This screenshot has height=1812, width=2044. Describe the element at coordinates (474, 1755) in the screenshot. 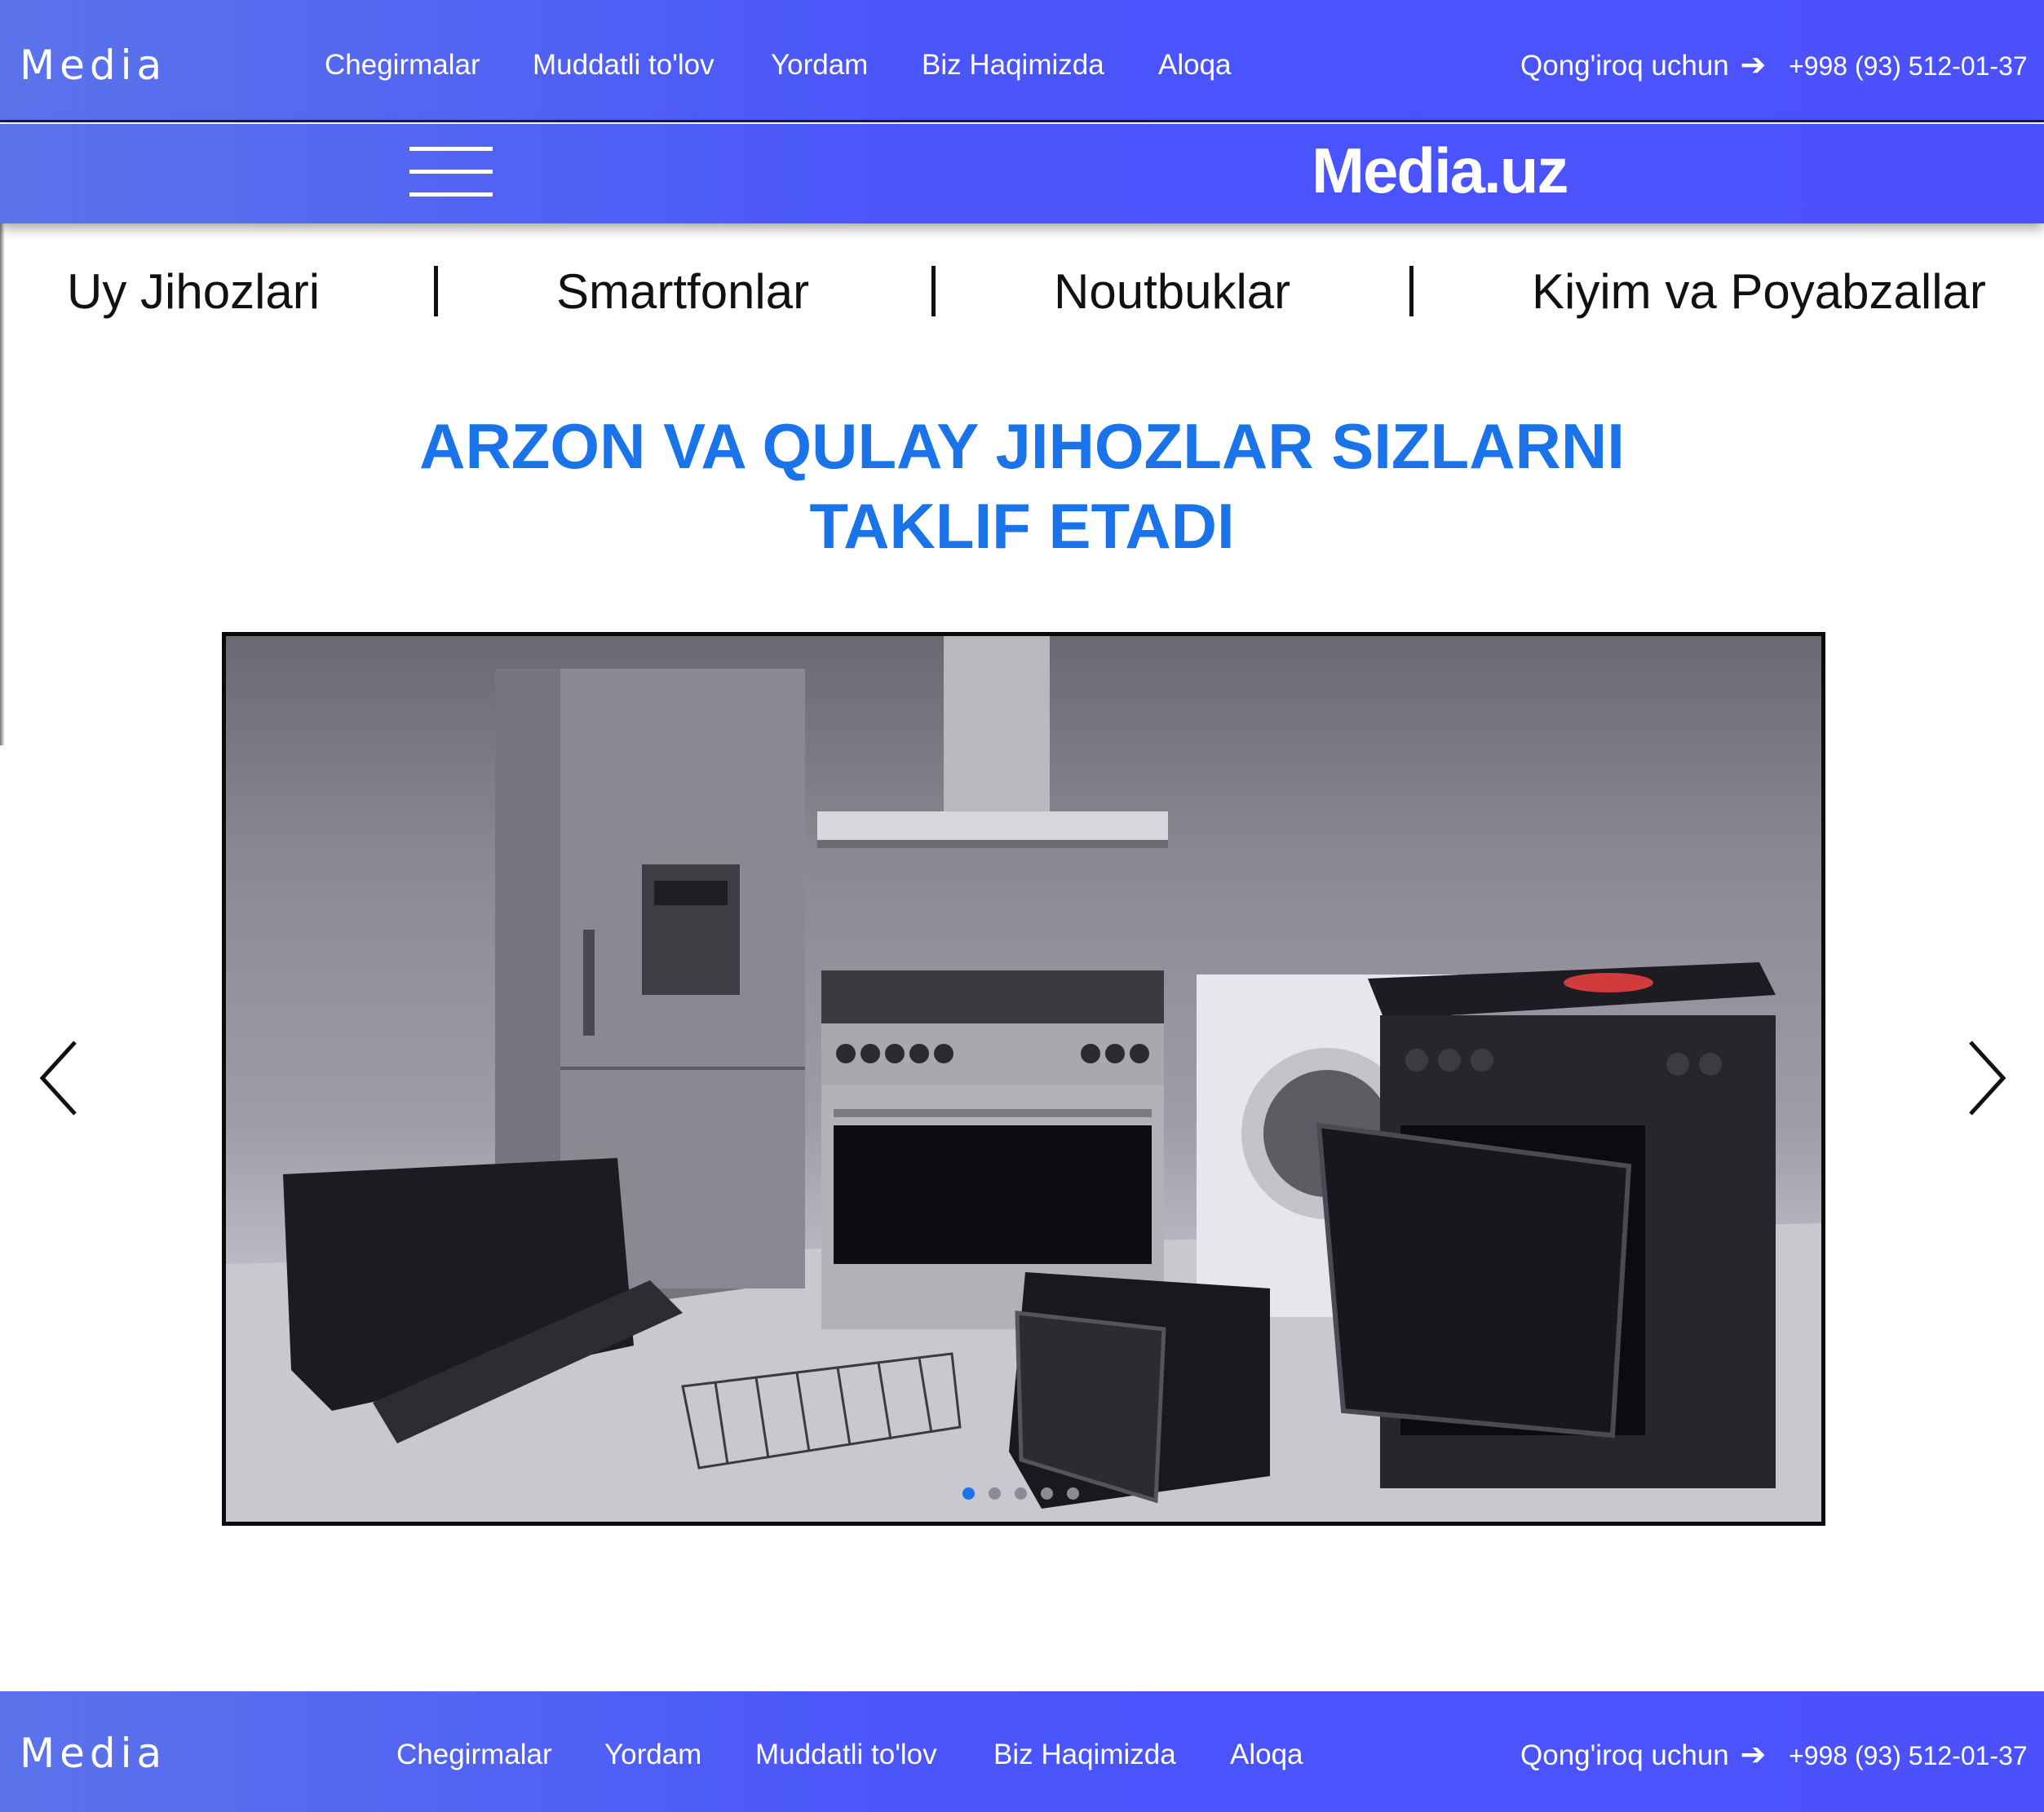

I see `footer-link-chegirmalar: Chegirmalar` at that location.